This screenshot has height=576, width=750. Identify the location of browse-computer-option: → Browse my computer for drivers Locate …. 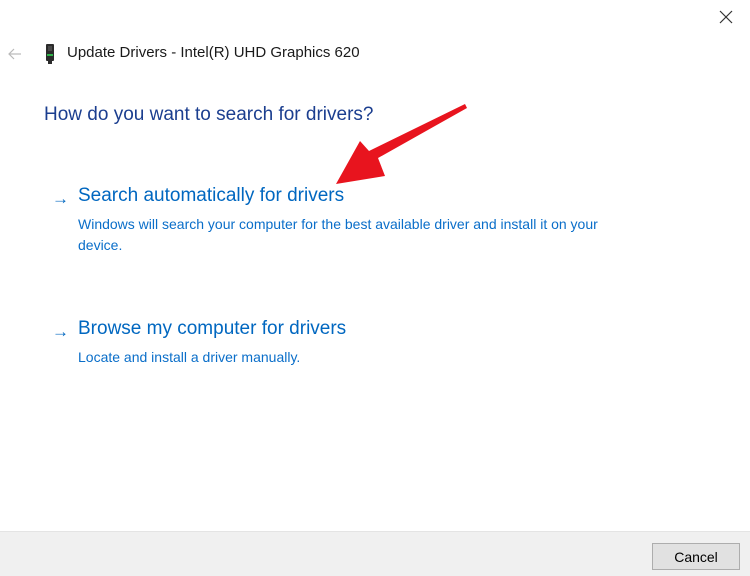
(332, 343).